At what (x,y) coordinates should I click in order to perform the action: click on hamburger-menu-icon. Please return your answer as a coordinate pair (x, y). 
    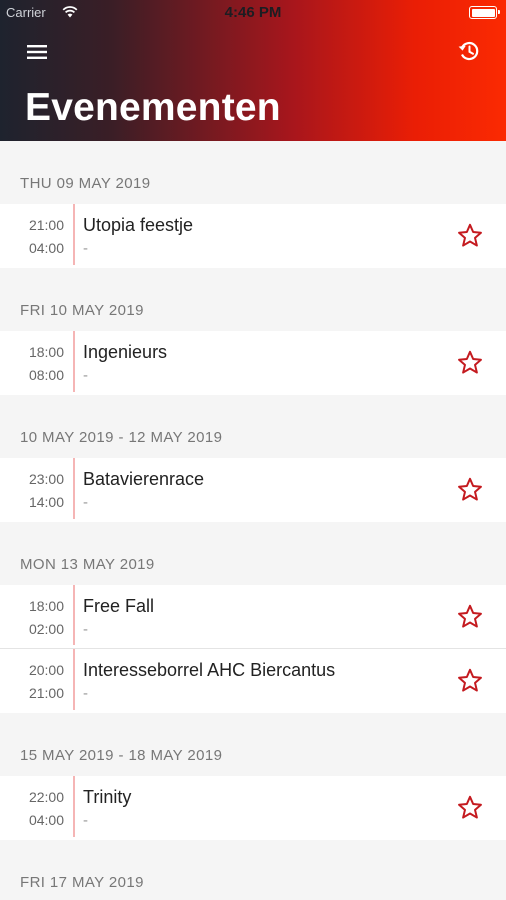
    Looking at the image, I should click on (37, 52).